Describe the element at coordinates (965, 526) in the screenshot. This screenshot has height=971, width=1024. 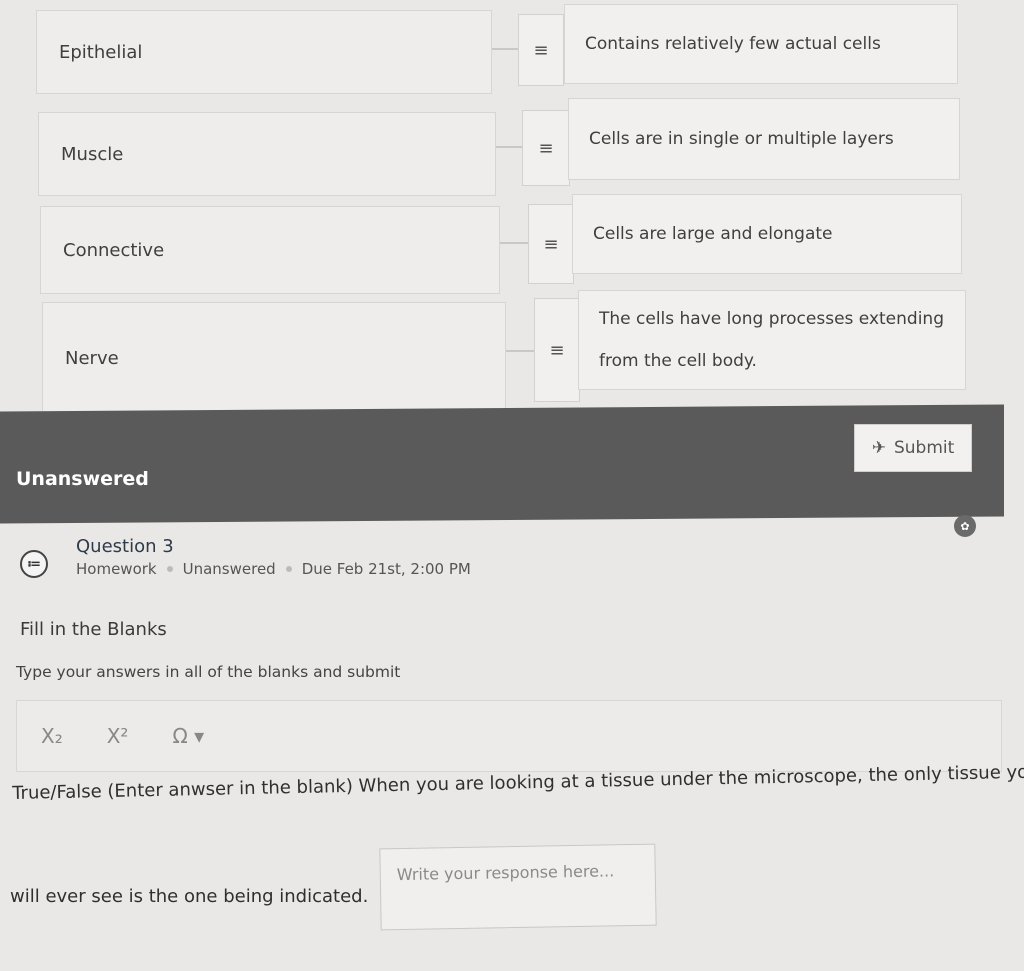
I see `gear-icon: ✿` at that location.